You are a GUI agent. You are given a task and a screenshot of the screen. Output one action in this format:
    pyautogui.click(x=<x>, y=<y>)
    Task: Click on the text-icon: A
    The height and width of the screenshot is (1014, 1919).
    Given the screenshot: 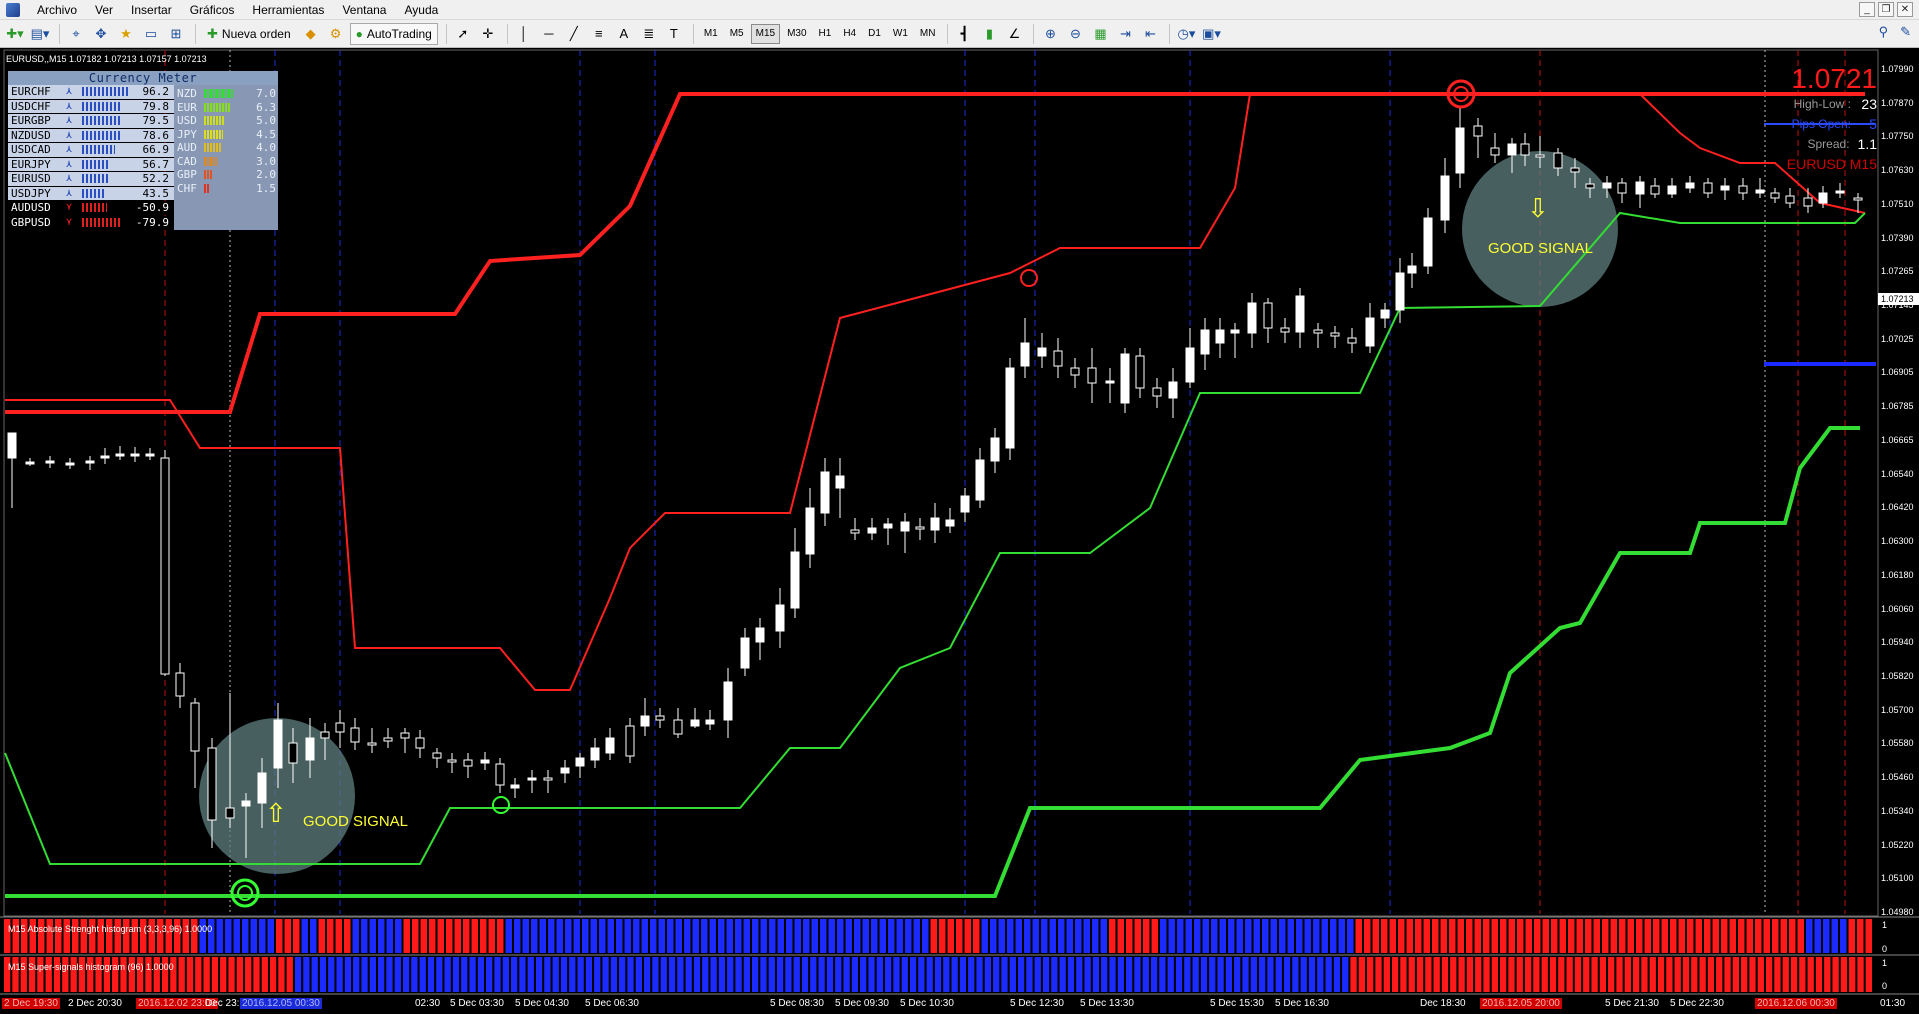 What is the action you would take?
    pyautogui.click(x=624, y=34)
    